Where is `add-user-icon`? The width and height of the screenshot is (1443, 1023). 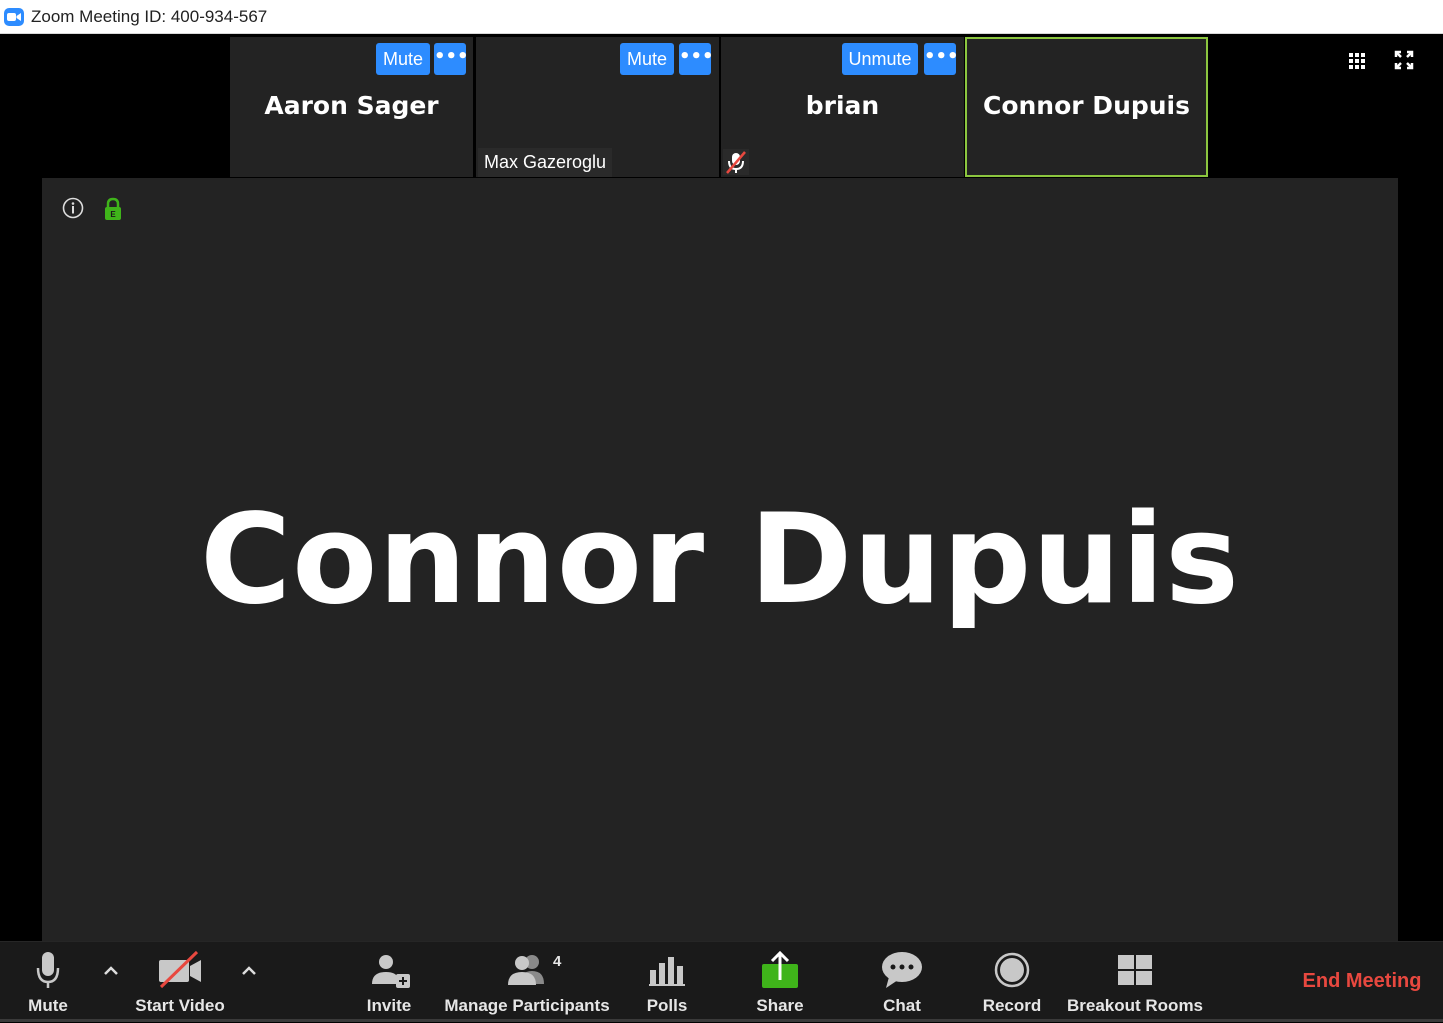
add-user-icon is located at coordinates (389, 972).